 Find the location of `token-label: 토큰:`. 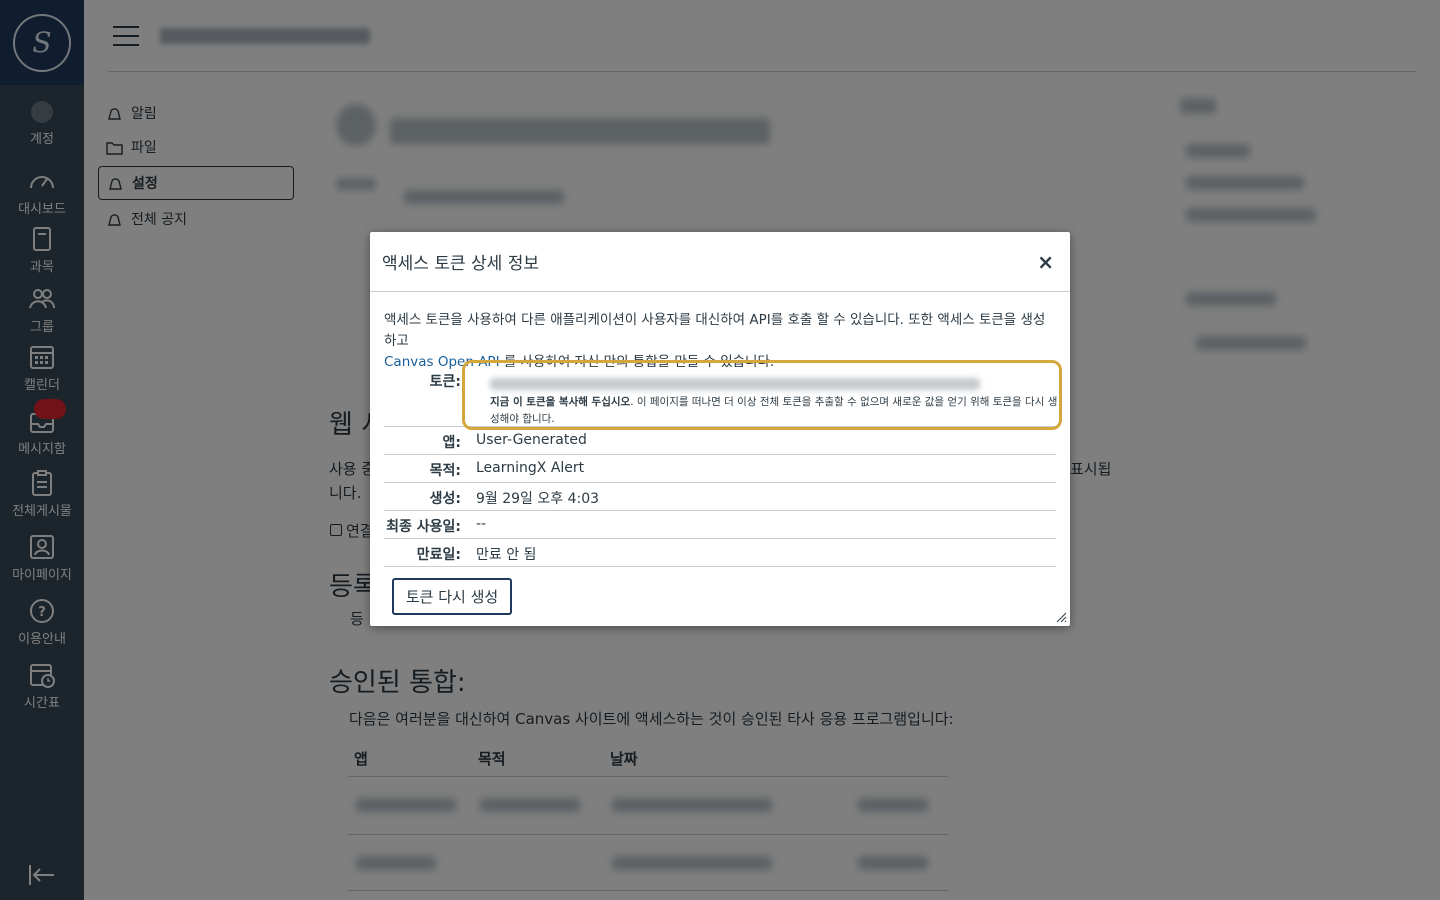

token-label: 토큰: is located at coordinates (445, 382).